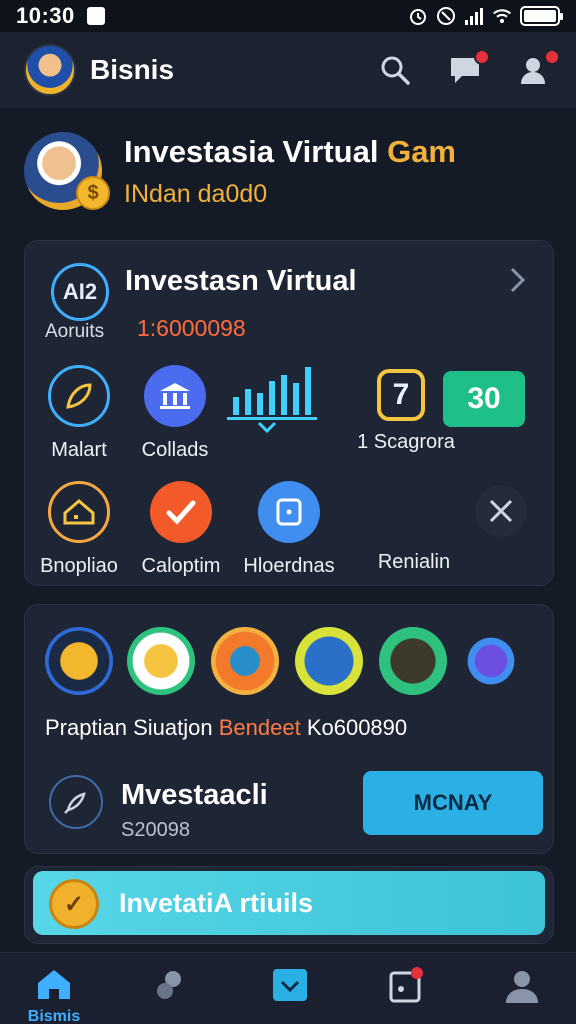 This screenshot has width=576, height=1024. What do you see at coordinates (132, 69) in the screenshot?
I see `page-title: Bisnis` at bounding box center [132, 69].